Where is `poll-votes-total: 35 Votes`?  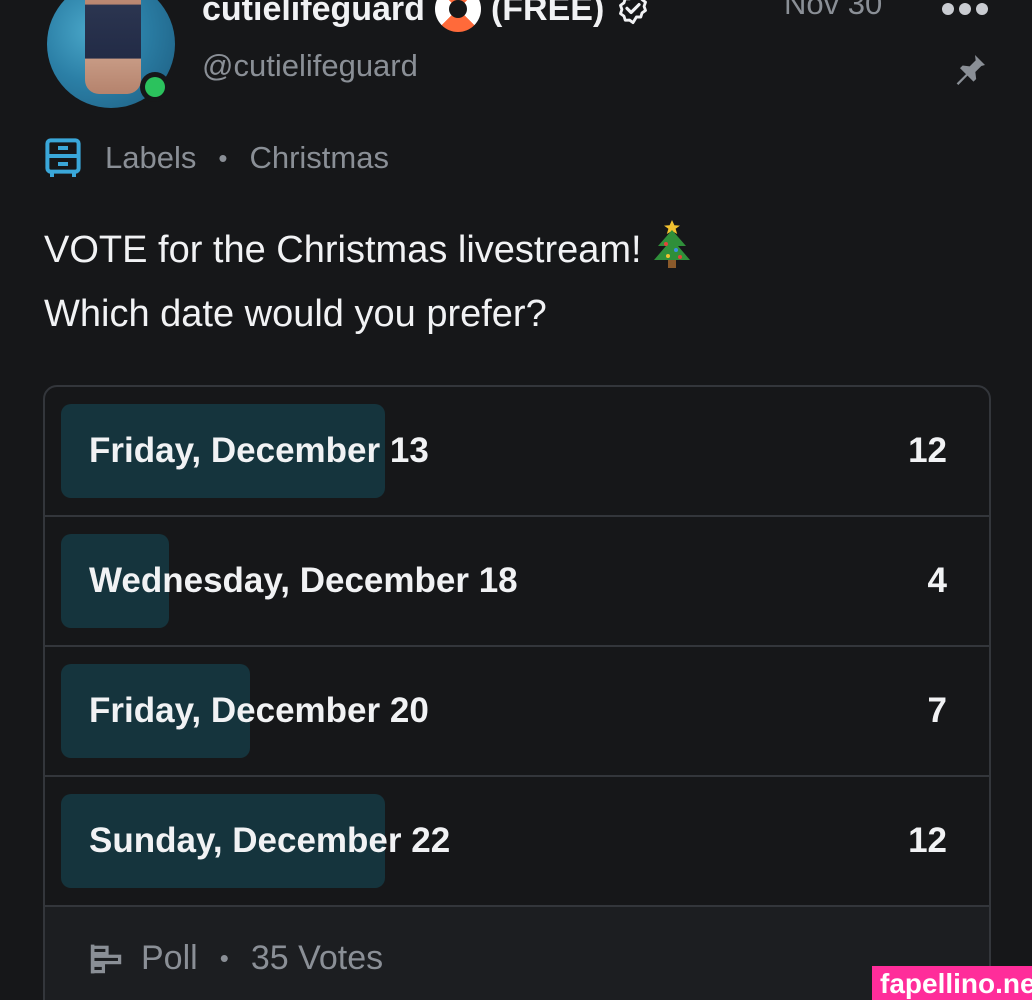 poll-votes-total: 35 Votes is located at coordinates (317, 958).